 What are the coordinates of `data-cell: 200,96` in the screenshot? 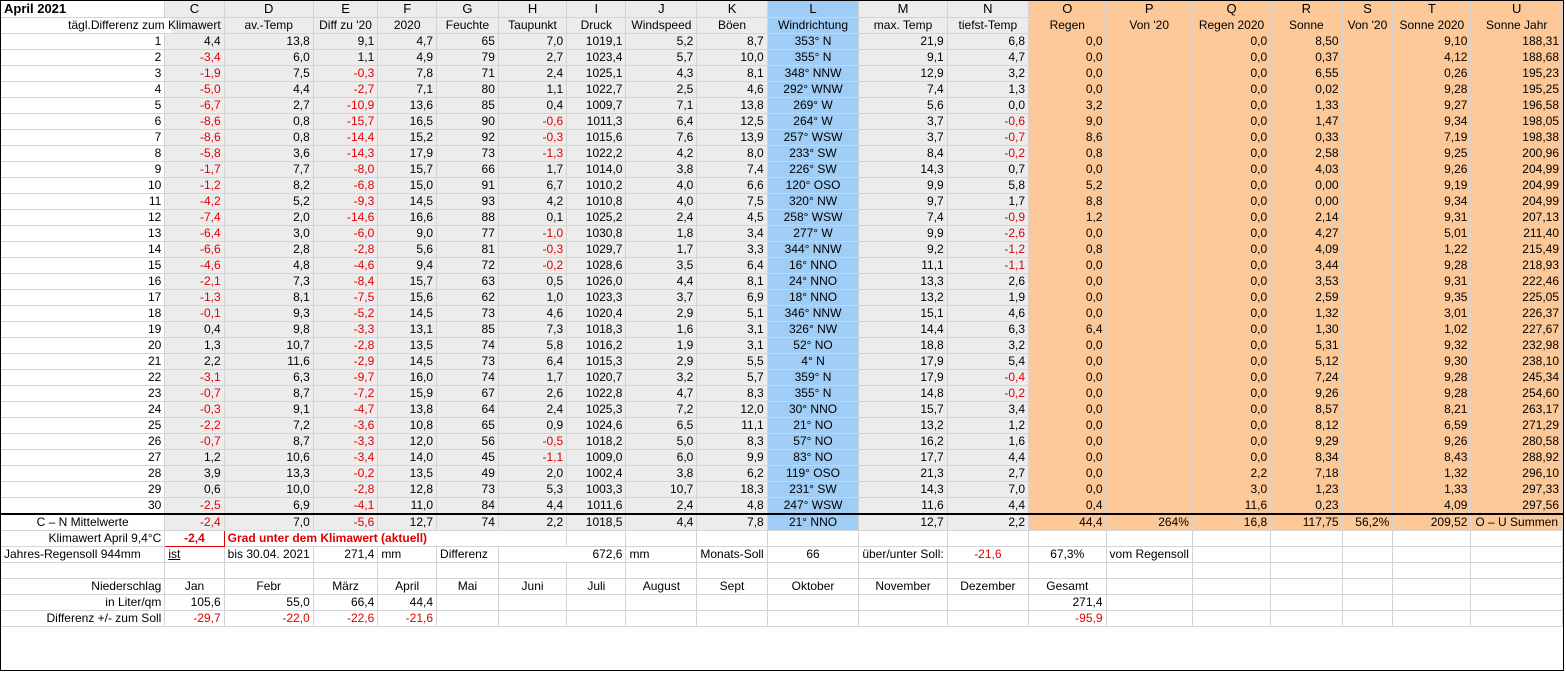 It's located at (1516, 153).